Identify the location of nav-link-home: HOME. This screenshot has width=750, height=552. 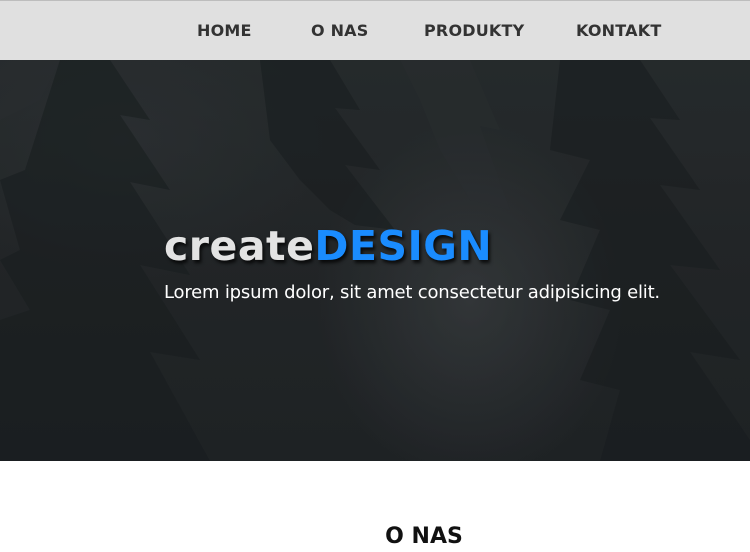
(224, 30).